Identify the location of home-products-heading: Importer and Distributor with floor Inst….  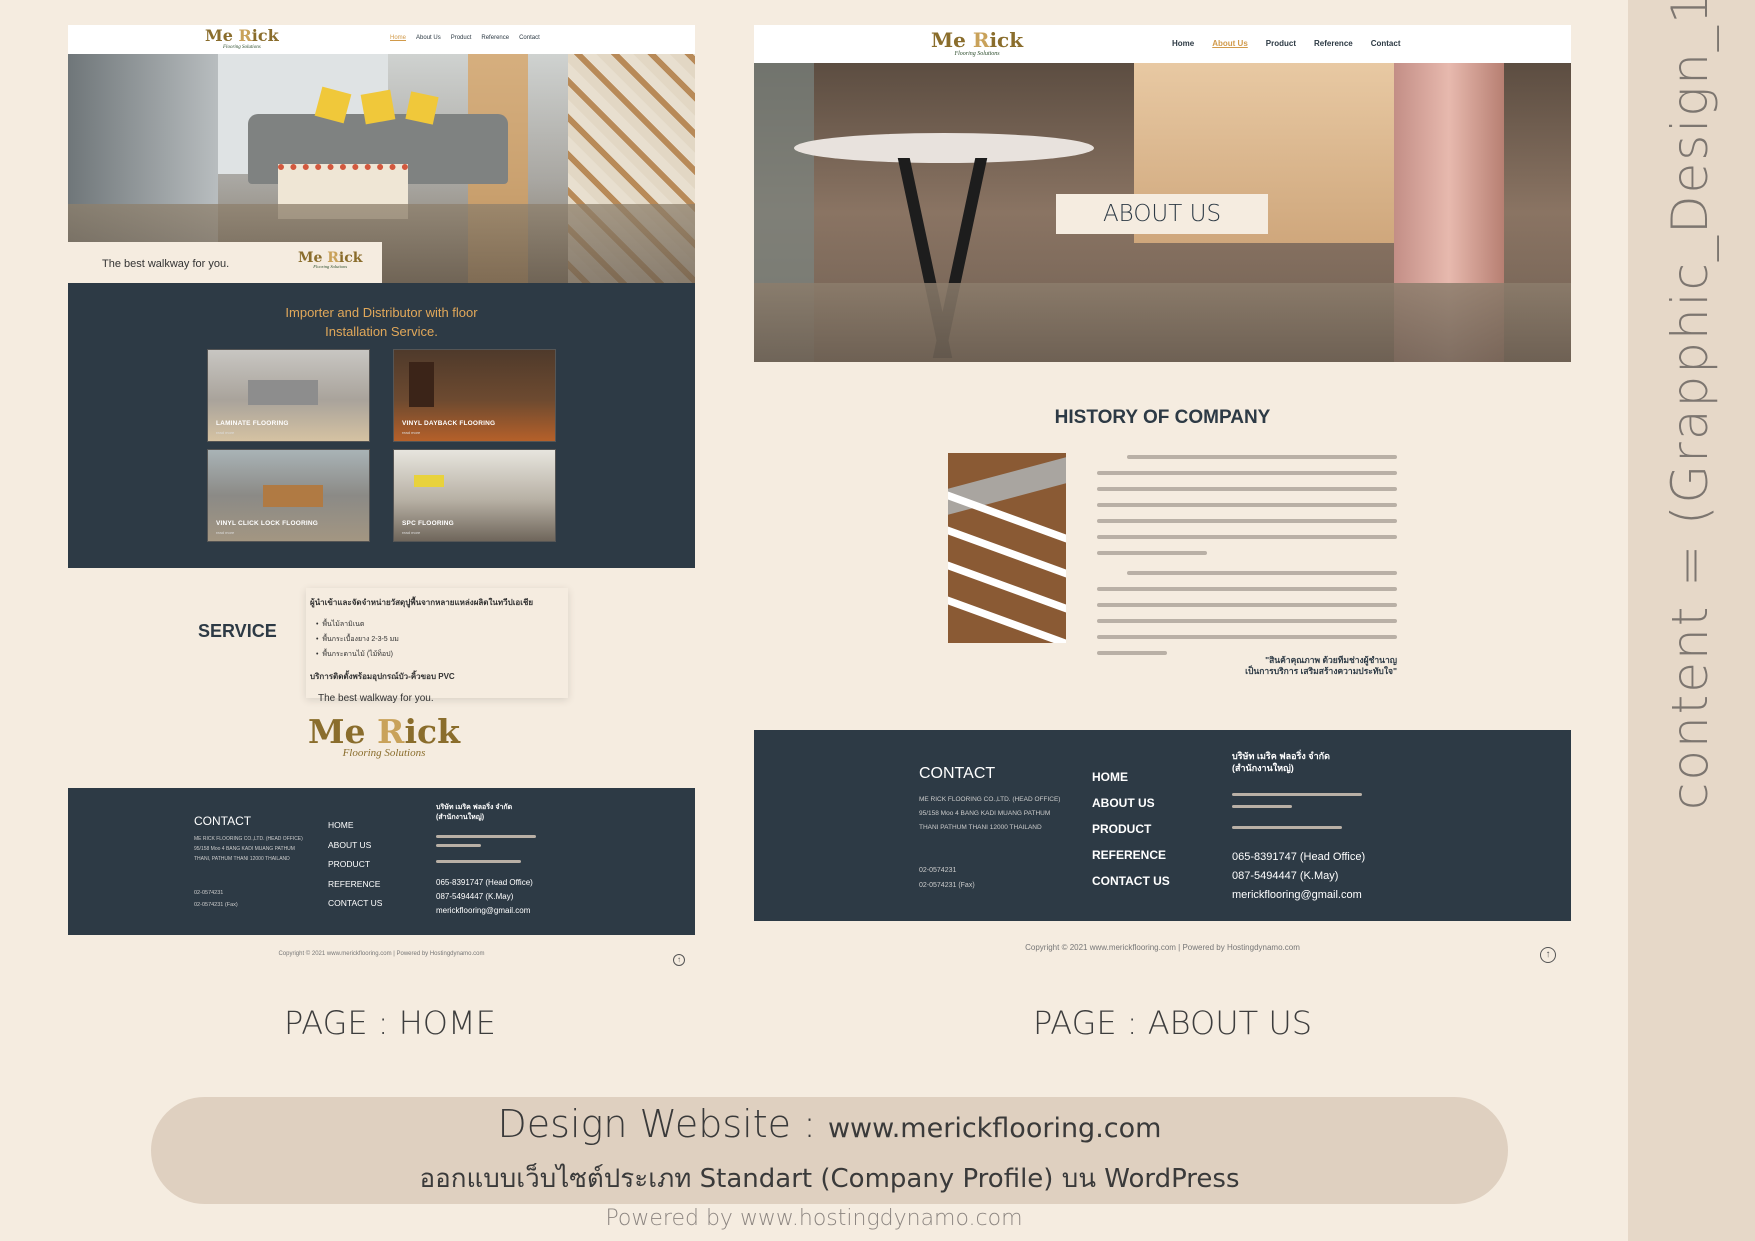
(381, 322).